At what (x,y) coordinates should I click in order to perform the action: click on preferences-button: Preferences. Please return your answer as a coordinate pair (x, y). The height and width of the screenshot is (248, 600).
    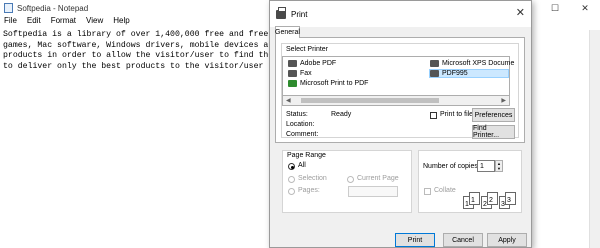
    Looking at the image, I should click on (493, 115).